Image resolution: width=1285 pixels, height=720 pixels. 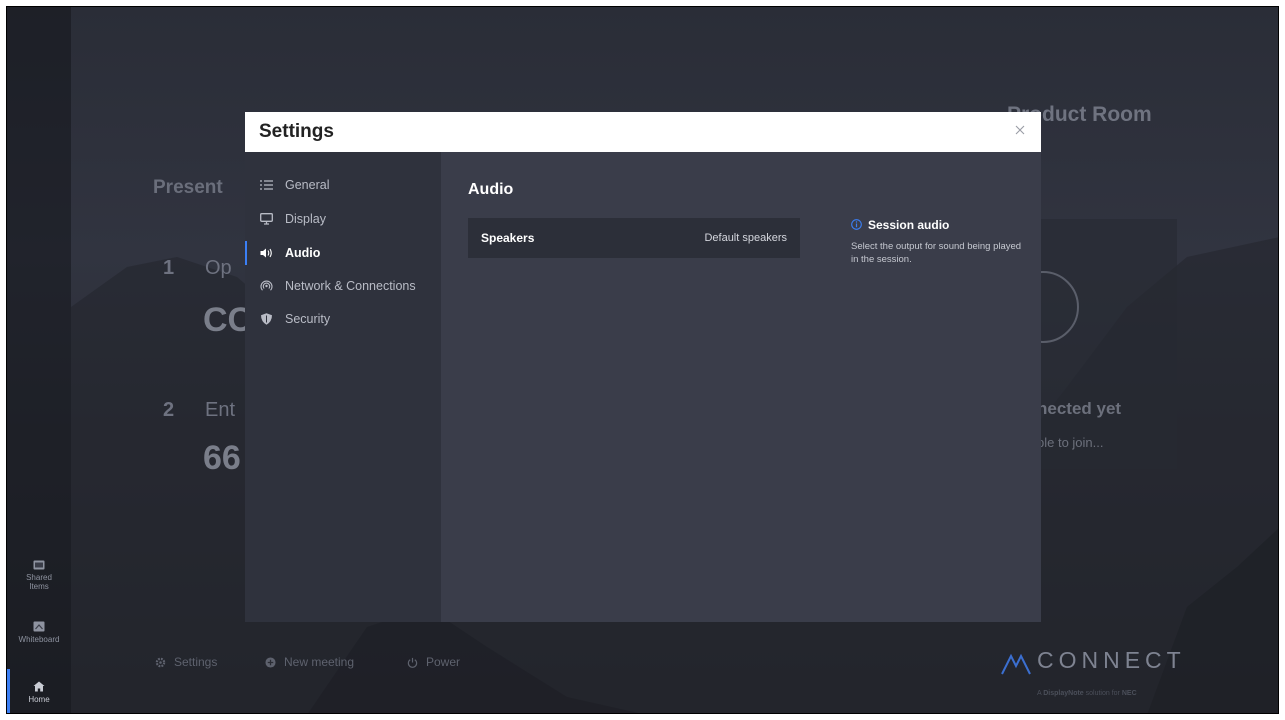 I want to click on step-2-number: 2, so click(x=169, y=410).